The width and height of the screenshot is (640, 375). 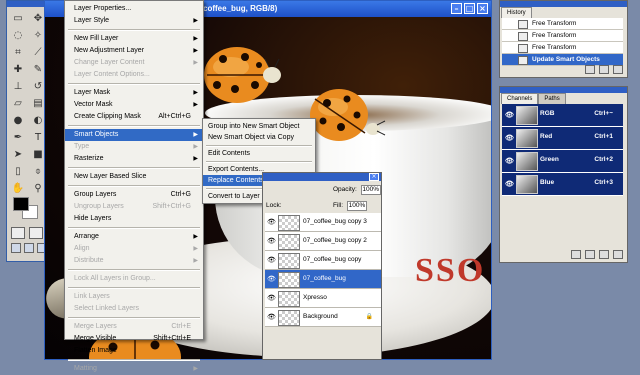 I want to click on screen-mode-buttons, so click(x=29, y=248).